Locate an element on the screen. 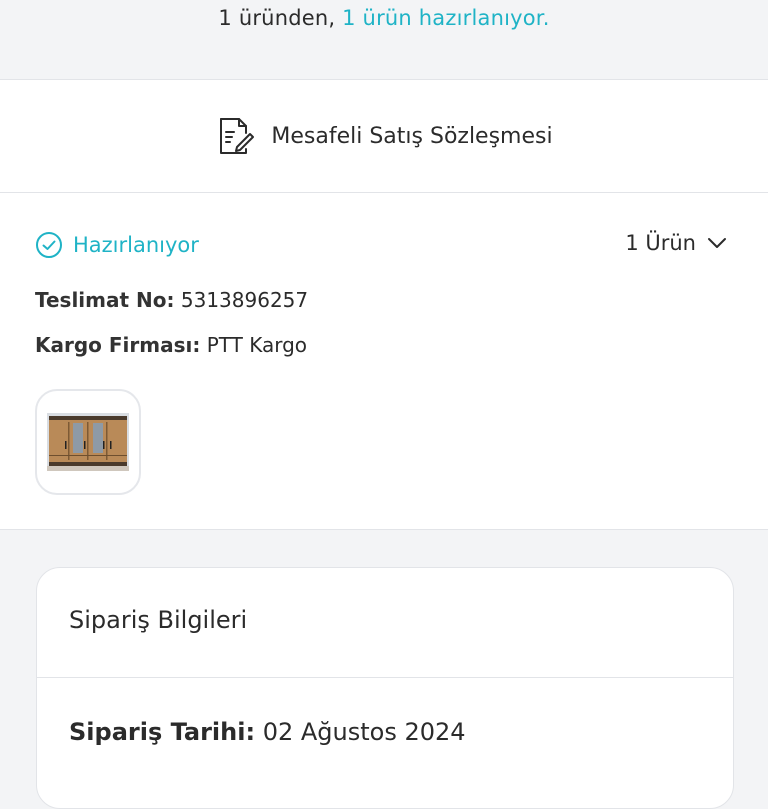 The image size is (768, 809). carrier: Kargo Firması: PTT Kargo is located at coordinates (171, 345).